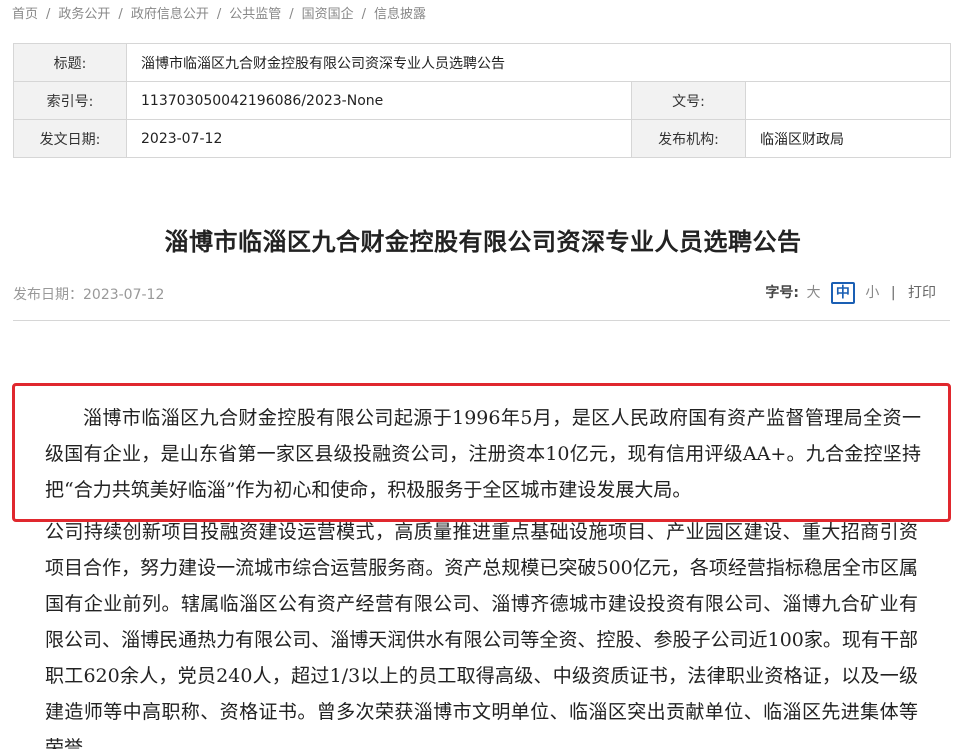  Describe the element at coordinates (328, 14) in the screenshot. I see `breadcrumb-state-assets: 国资国企` at that location.